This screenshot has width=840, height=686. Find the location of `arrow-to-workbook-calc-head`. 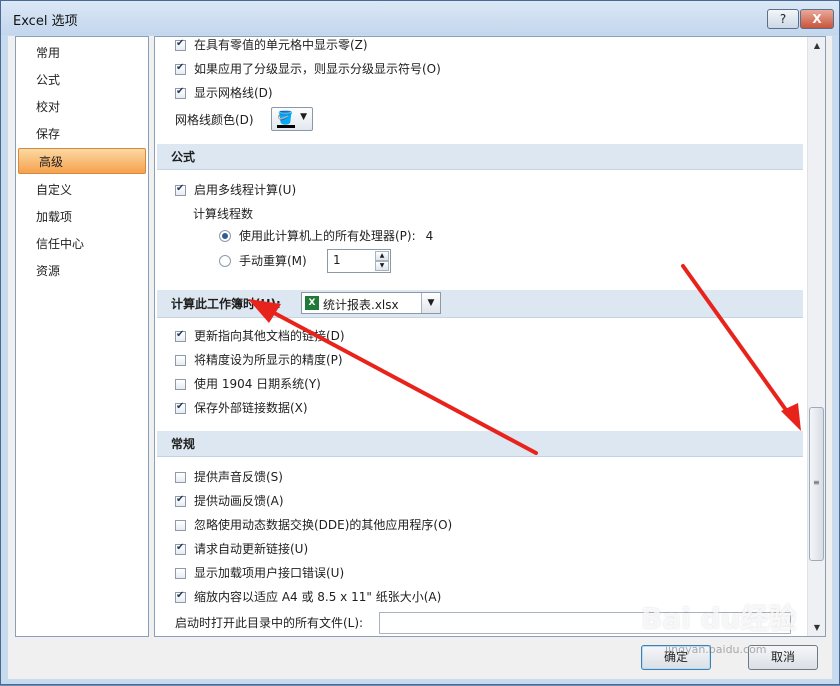

arrow-to-workbook-calc-head is located at coordinates (264, 311).